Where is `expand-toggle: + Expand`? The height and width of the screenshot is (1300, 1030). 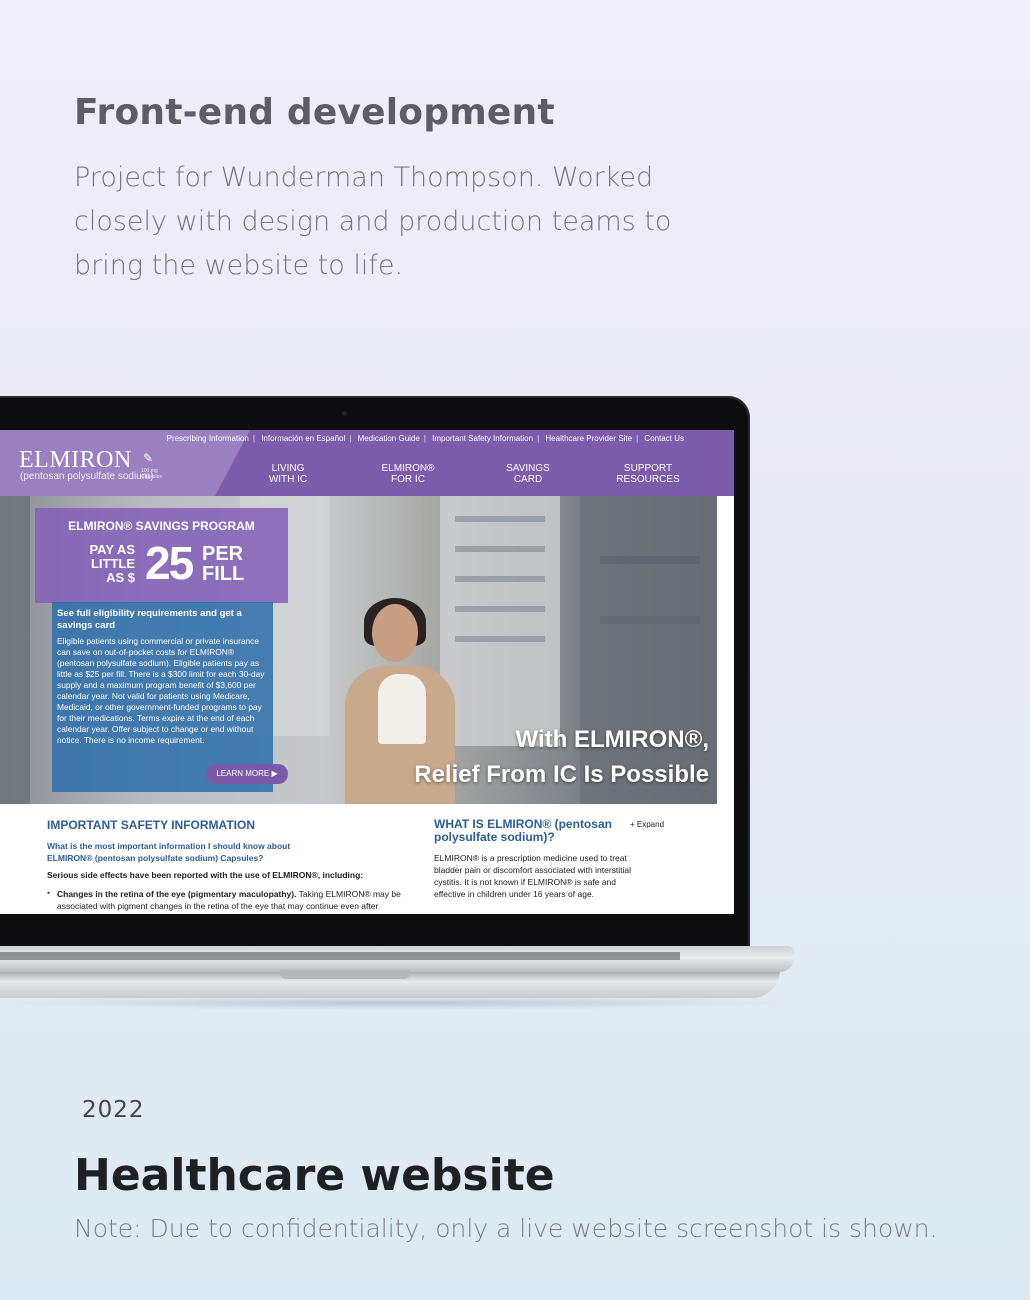
expand-toggle: + Expand is located at coordinates (647, 824).